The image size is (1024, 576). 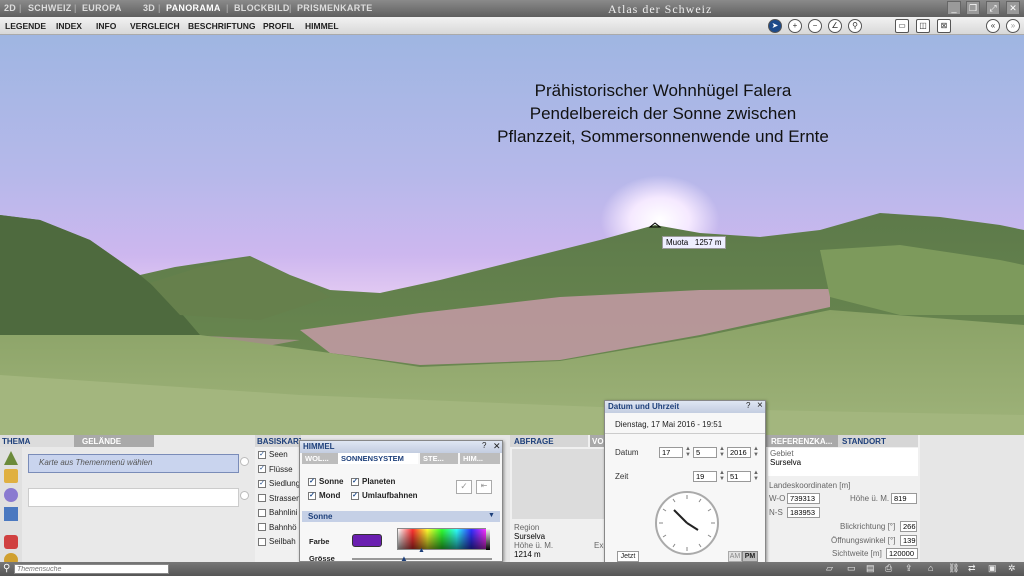 I want to click on menu-profil: PROFIL, so click(x=278, y=26).